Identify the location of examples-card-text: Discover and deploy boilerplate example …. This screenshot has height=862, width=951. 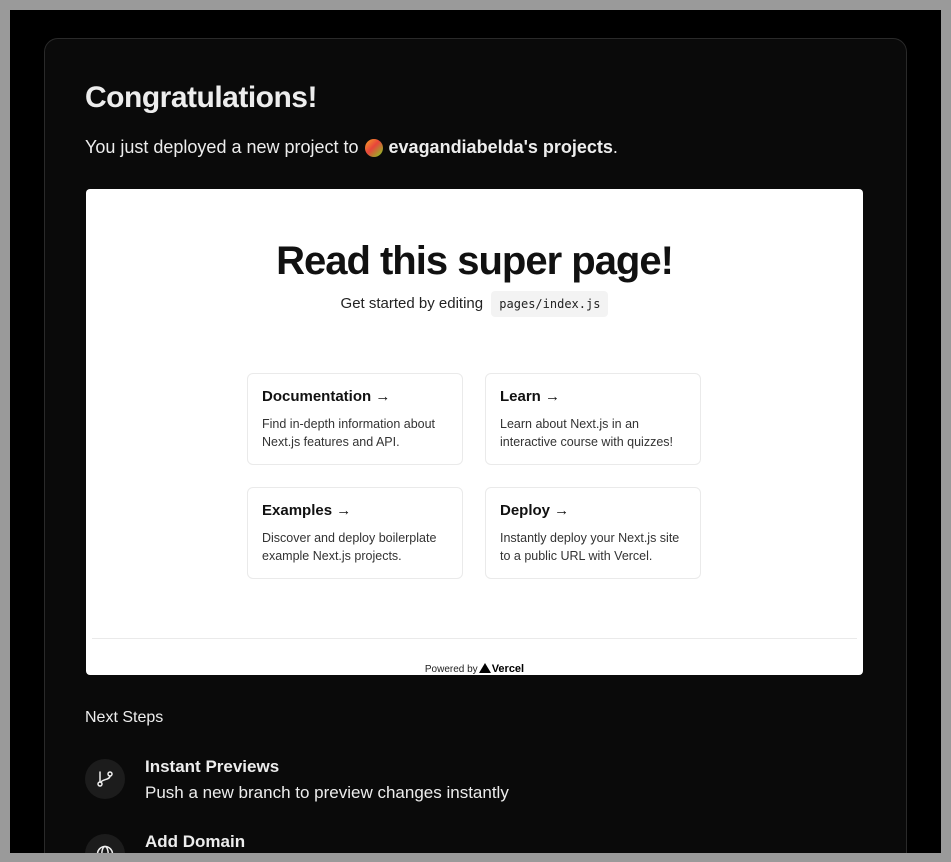
(349, 547).